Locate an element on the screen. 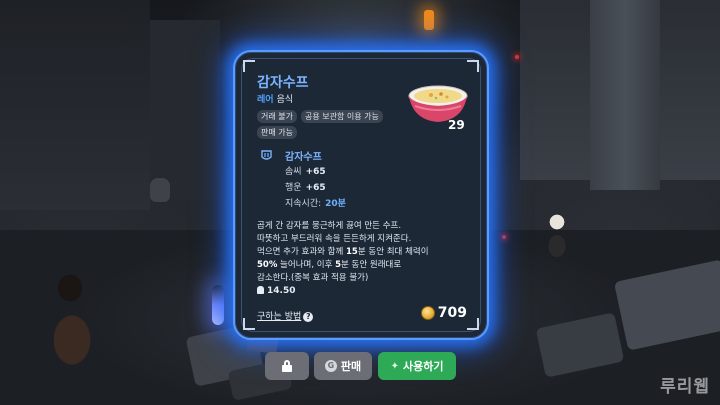 Image resolution: width=720 pixels, height=405 pixels. sell-label: 판매 is located at coordinates (351, 366).